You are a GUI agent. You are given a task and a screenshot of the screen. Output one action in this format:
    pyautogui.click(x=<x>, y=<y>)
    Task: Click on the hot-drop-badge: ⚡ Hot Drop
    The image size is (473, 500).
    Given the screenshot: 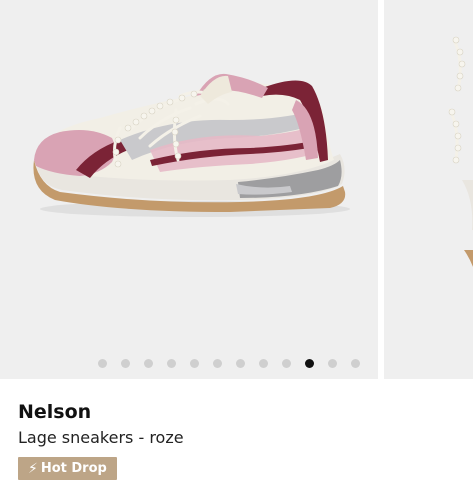 What is the action you would take?
    pyautogui.click(x=67, y=468)
    